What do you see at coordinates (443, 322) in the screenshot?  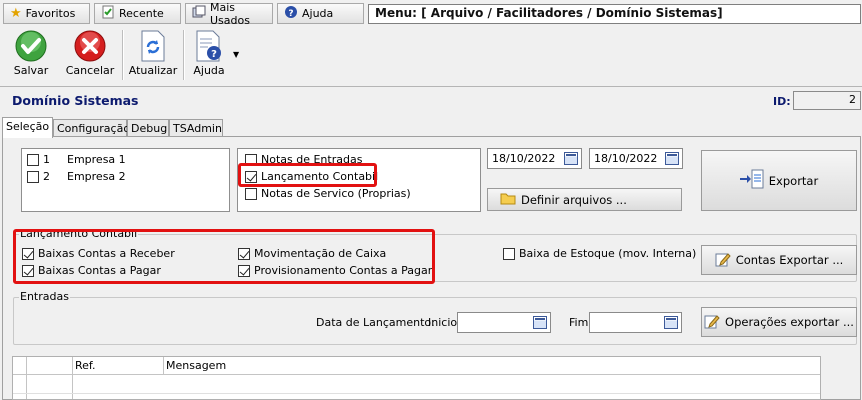 I see `inicio-label: Inicio` at bounding box center [443, 322].